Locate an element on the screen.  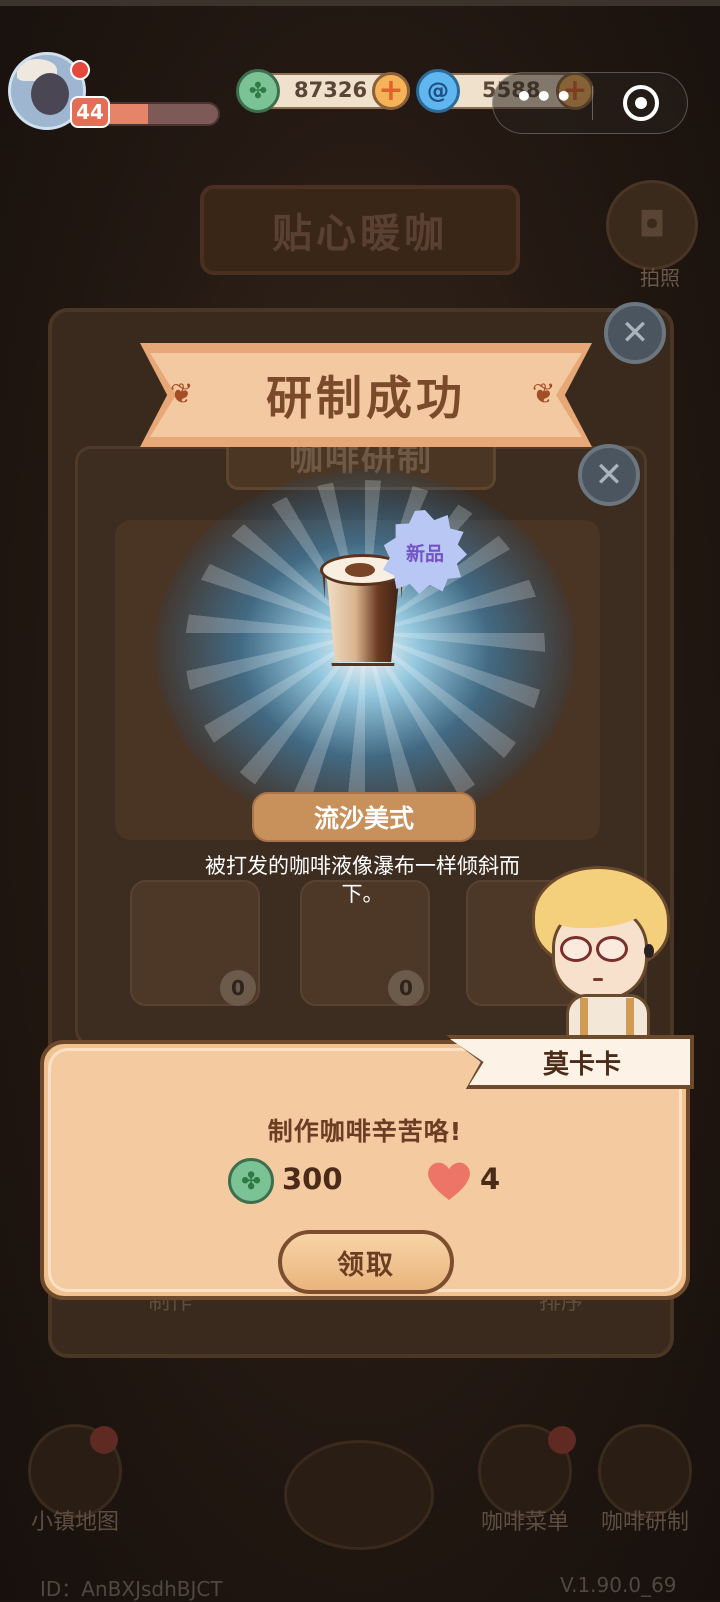
close-shop-panel-button: ✕ is located at coordinates (635, 333).